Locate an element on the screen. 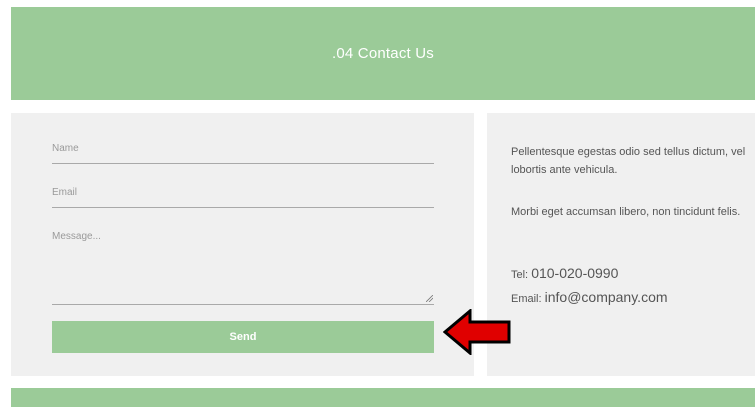 The width and height of the screenshot is (755, 407). footer-bar is located at coordinates (383, 397).